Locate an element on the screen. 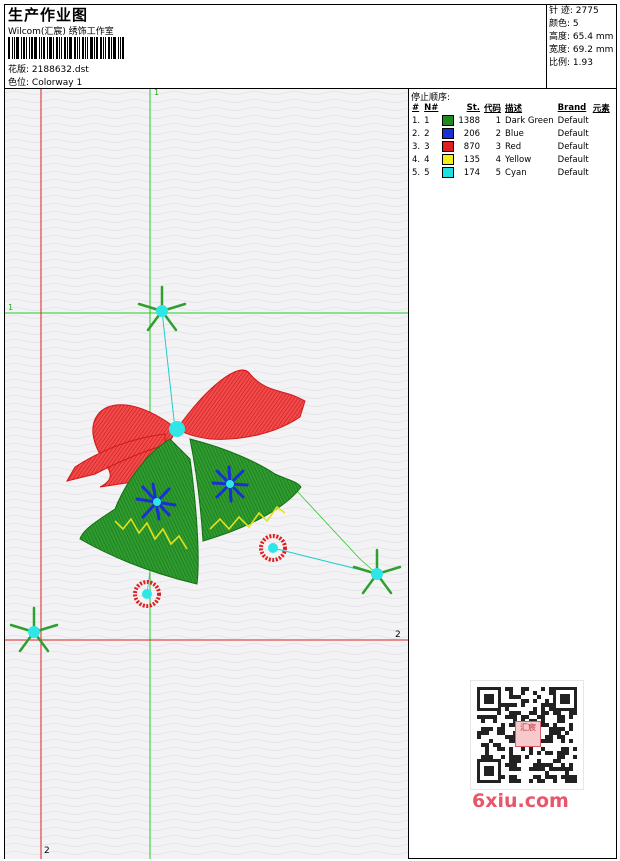 This screenshot has height=861, width=620. table-row: 4. 4 135 4 Yellow Default is located at coordinates (511, 159).